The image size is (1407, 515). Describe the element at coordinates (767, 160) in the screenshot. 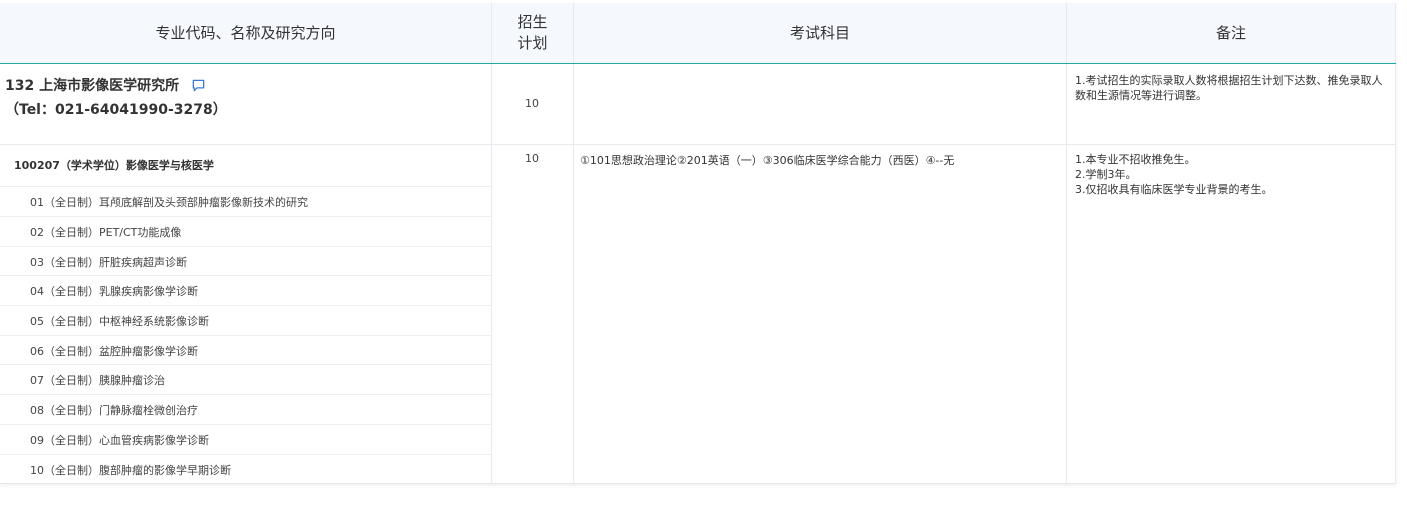

I see `exam-subjects: ①101思想政治理论②201英语（一）③306临床医学综合能力（西医）④--无` at that location.